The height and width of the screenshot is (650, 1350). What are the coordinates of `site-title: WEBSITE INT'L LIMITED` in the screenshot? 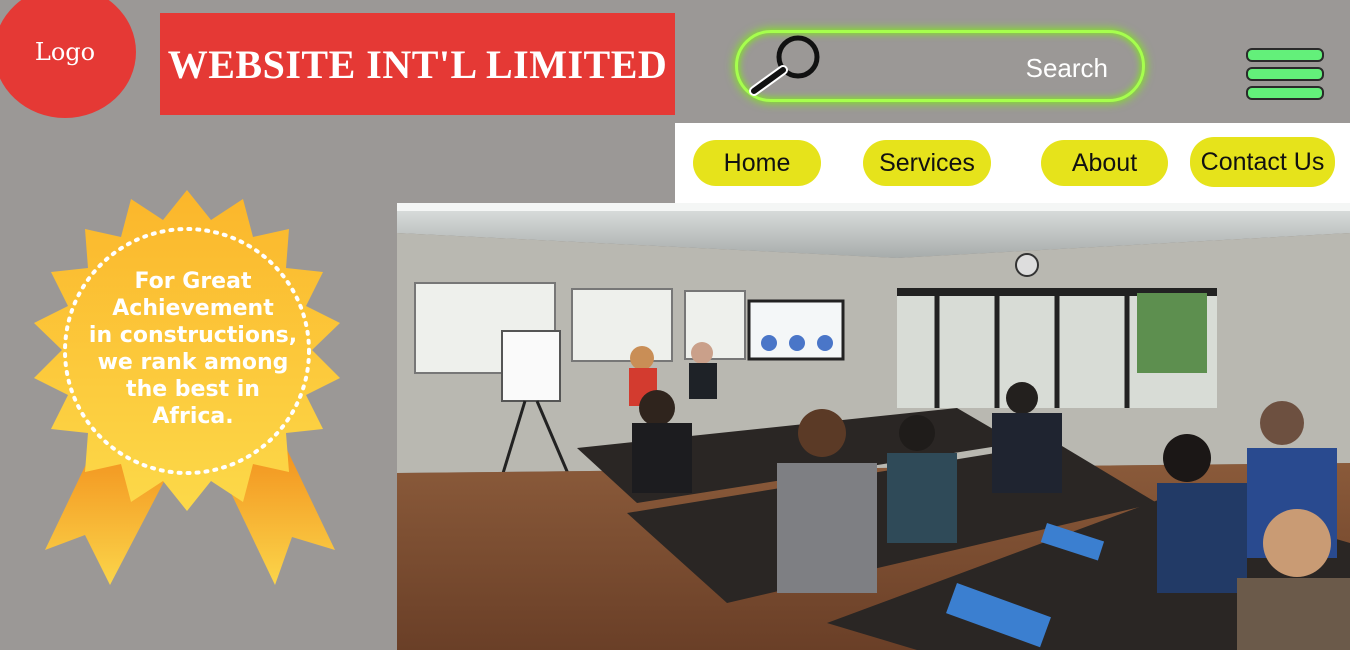 It's located at (417, 64).